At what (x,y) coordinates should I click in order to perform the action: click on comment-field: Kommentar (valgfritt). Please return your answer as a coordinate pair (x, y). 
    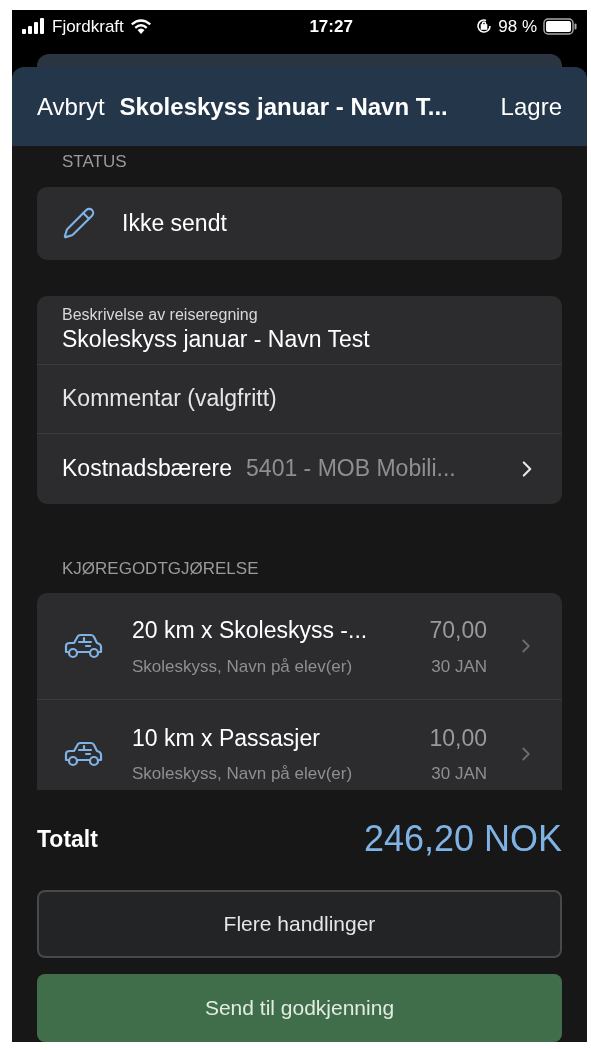
    Looking at the image, I should click on (312, 398).